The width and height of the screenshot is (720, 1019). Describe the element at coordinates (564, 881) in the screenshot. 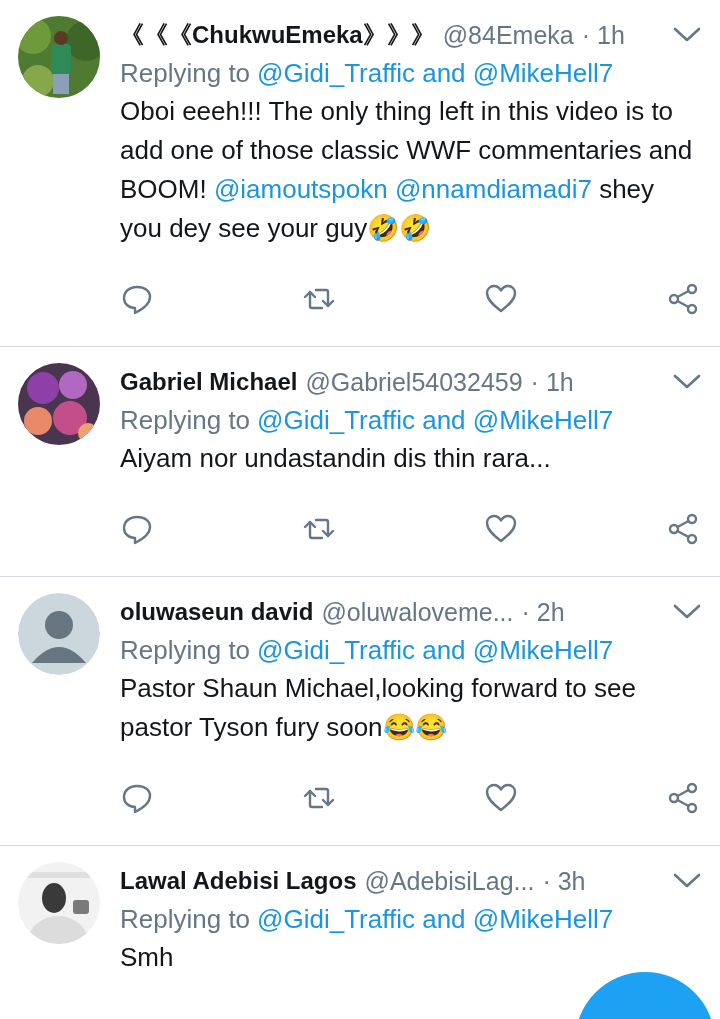

I see `tweet-time: · 3h` at that location.